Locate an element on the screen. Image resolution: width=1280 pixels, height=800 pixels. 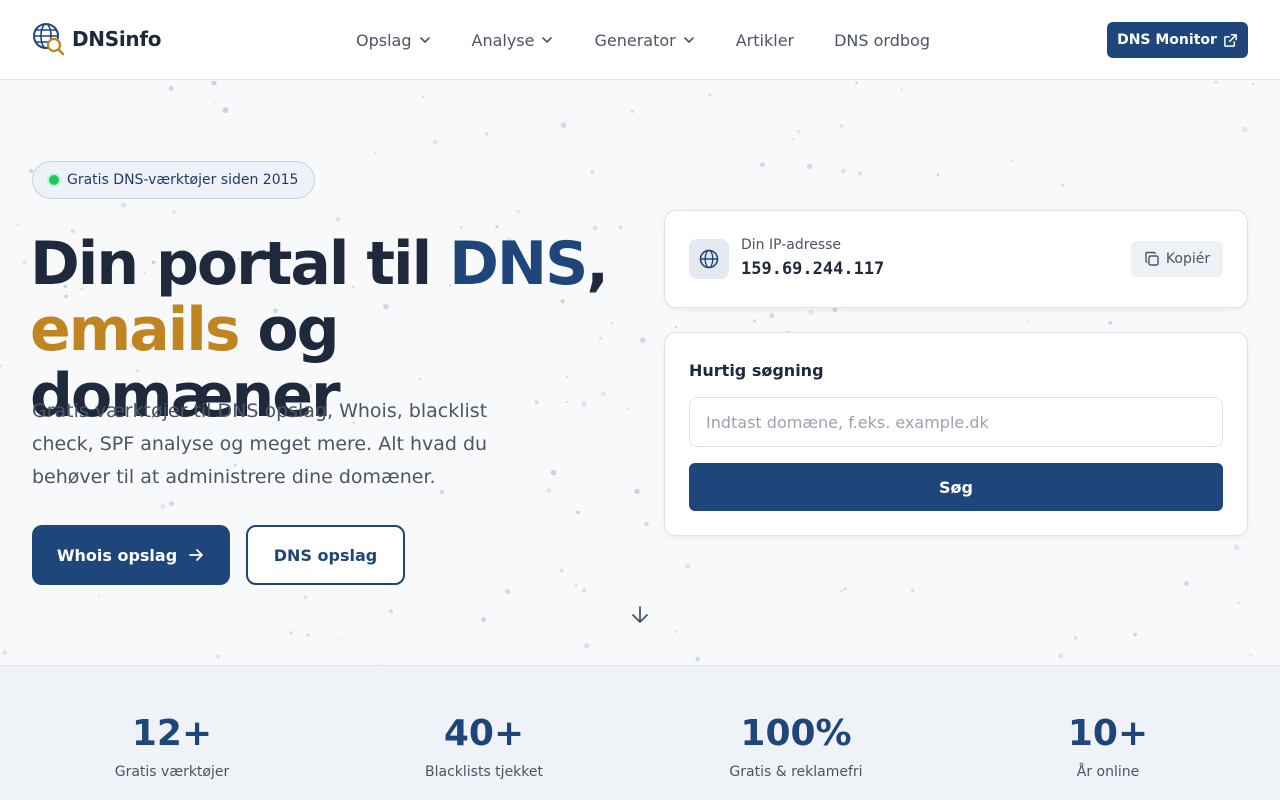
brand-name: DNSinfo is located at coordinates (117, 39).